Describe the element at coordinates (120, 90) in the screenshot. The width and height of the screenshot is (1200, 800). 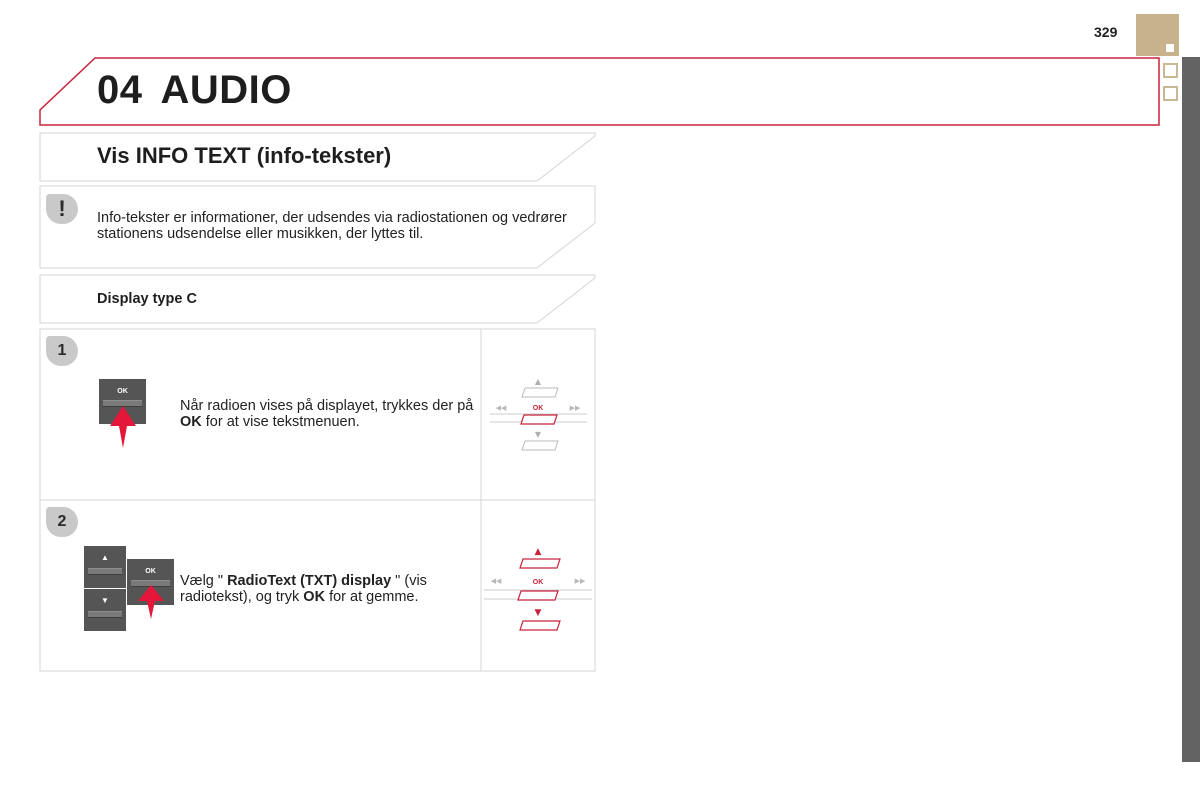
I see `chapter-number: 04` at that location.